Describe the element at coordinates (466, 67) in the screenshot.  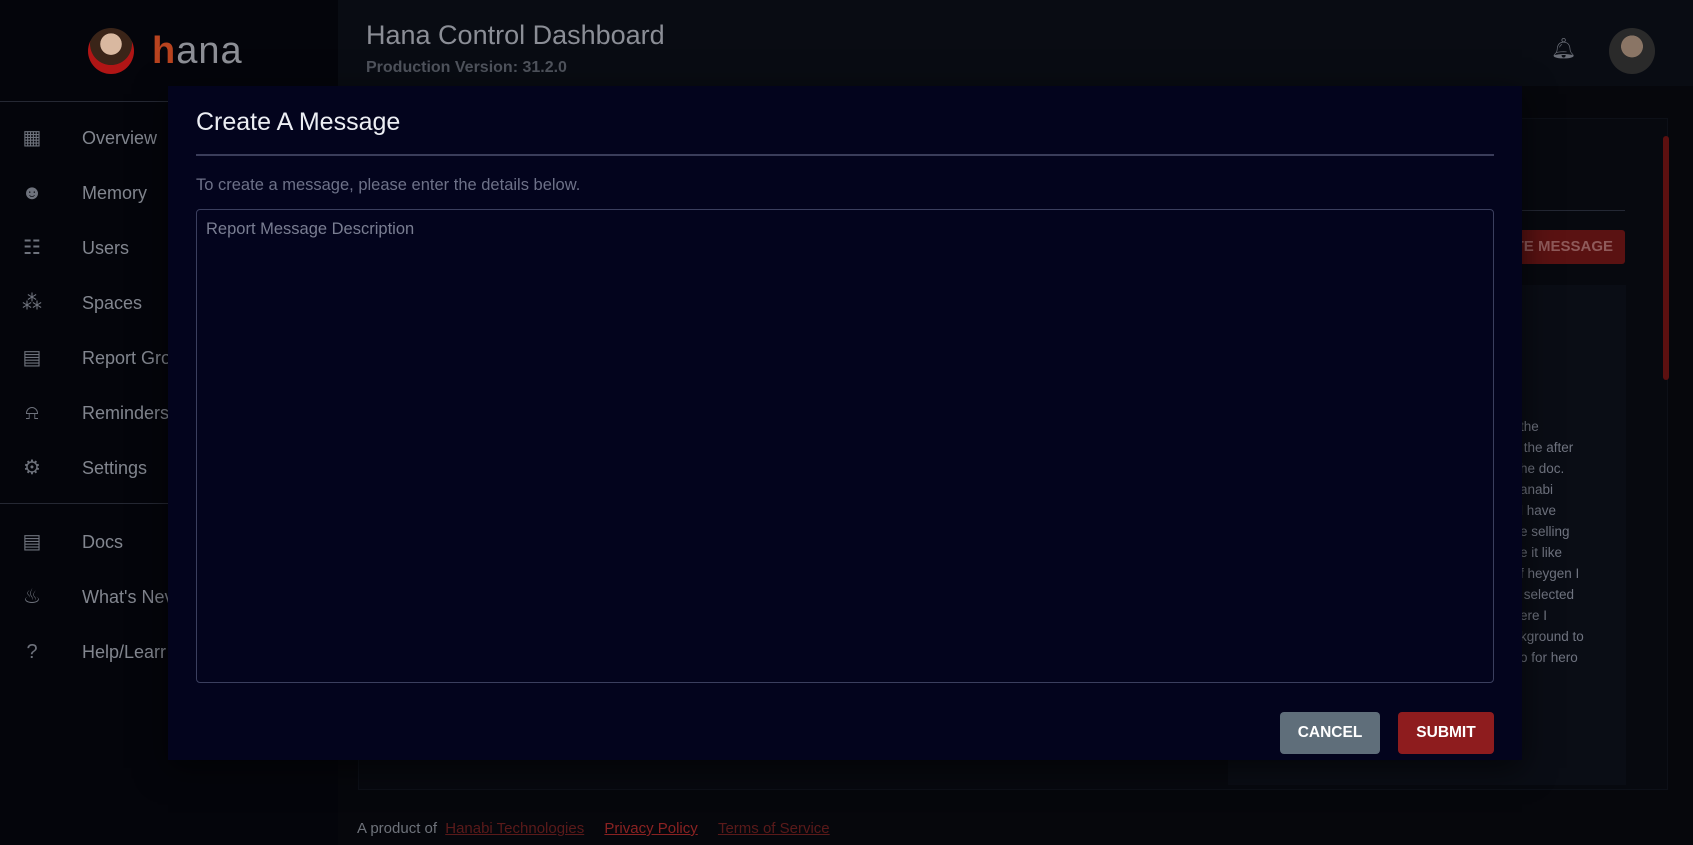
I see `version-label: Production Version: 31.2.0` at that location.